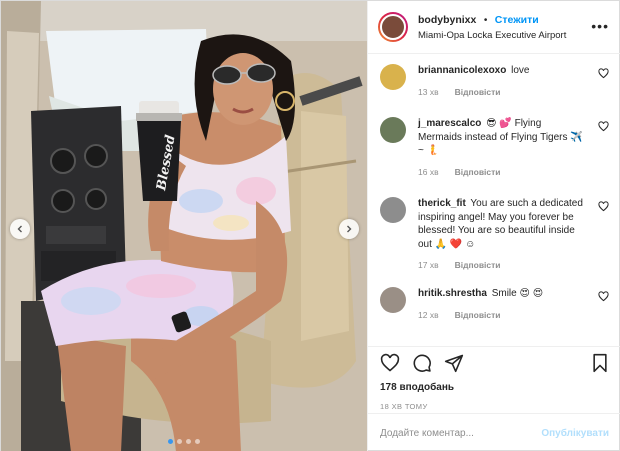 Image resolution: width=620 pixels, height=451 pixels. Describe the element at coordinates (428, 171) in the screenshot. I see `comment-time: 16 хв` at that location.